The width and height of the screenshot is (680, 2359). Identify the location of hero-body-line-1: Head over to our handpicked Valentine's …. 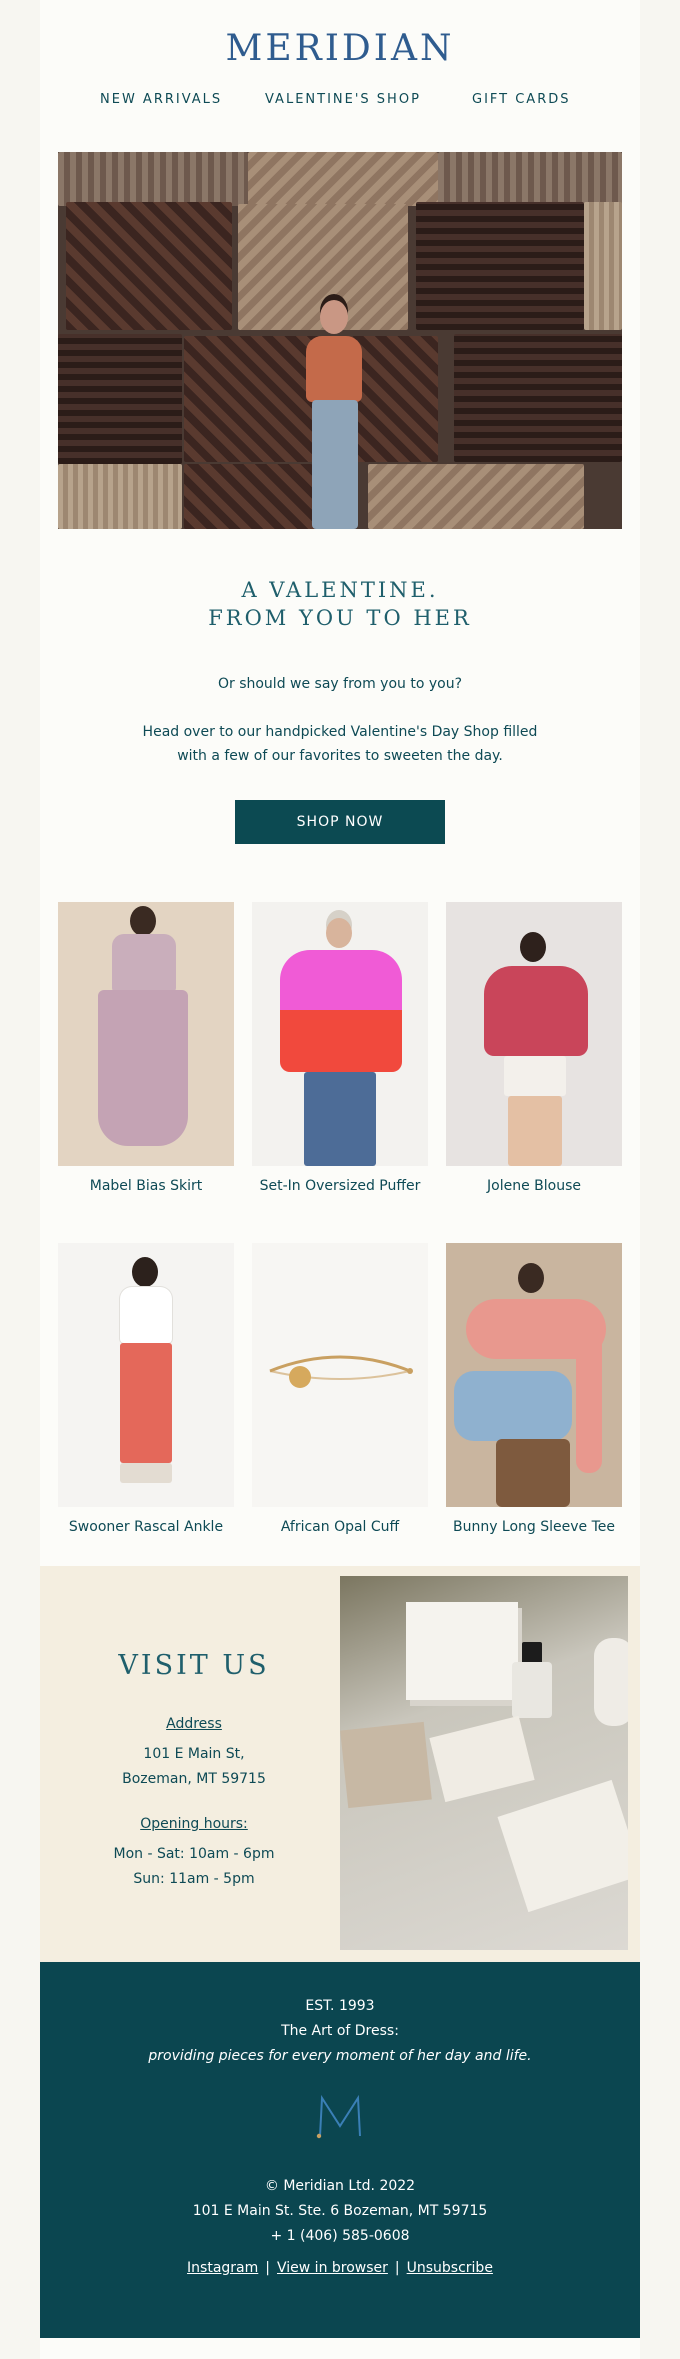
(340, 732).